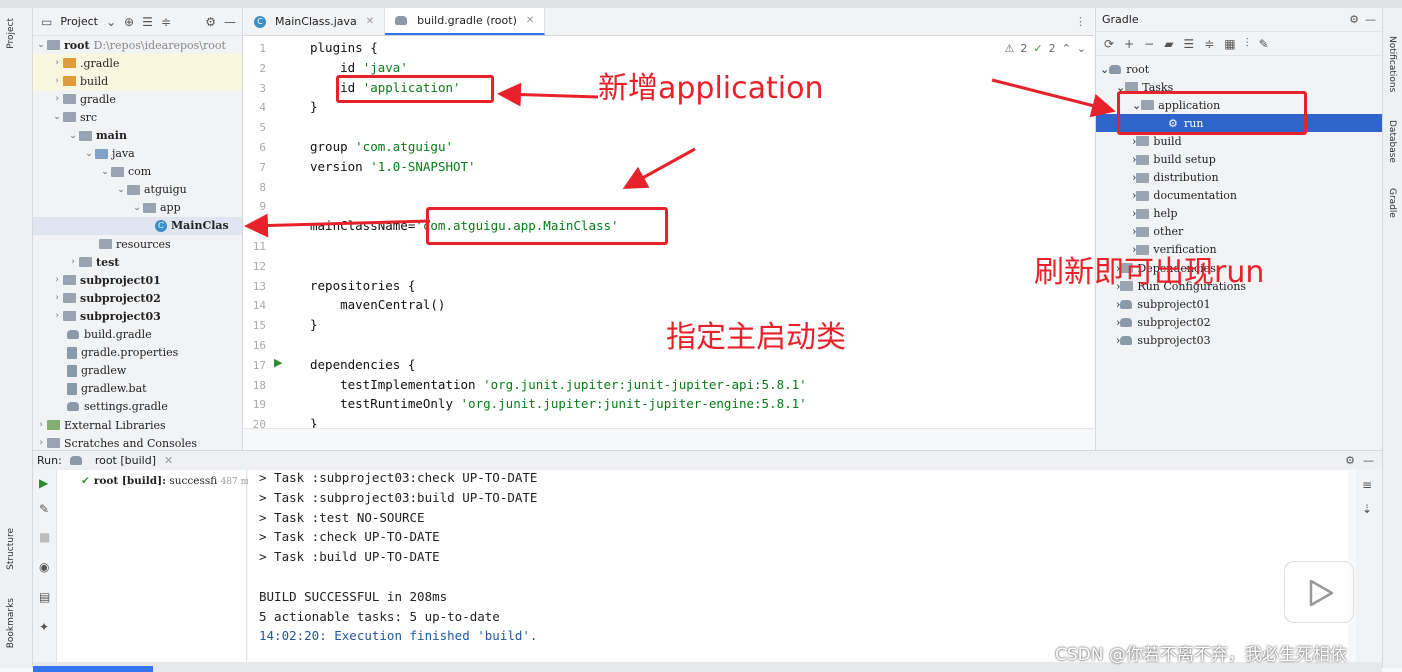 This screenshot has height=672, width=1402. I want to click on tree-item-subproject01: › subproject01, so click(137, 280).